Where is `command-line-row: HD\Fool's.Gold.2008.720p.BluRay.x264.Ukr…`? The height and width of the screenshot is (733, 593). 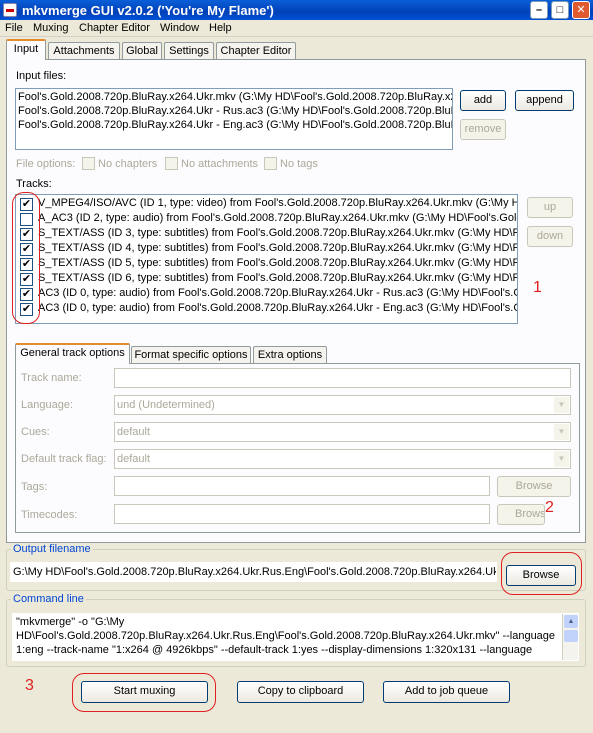
command-line-row: HD\Fool's.Gold.2008.720p.BluRay.x264.Ukr… is located at coordinates (286, 636).